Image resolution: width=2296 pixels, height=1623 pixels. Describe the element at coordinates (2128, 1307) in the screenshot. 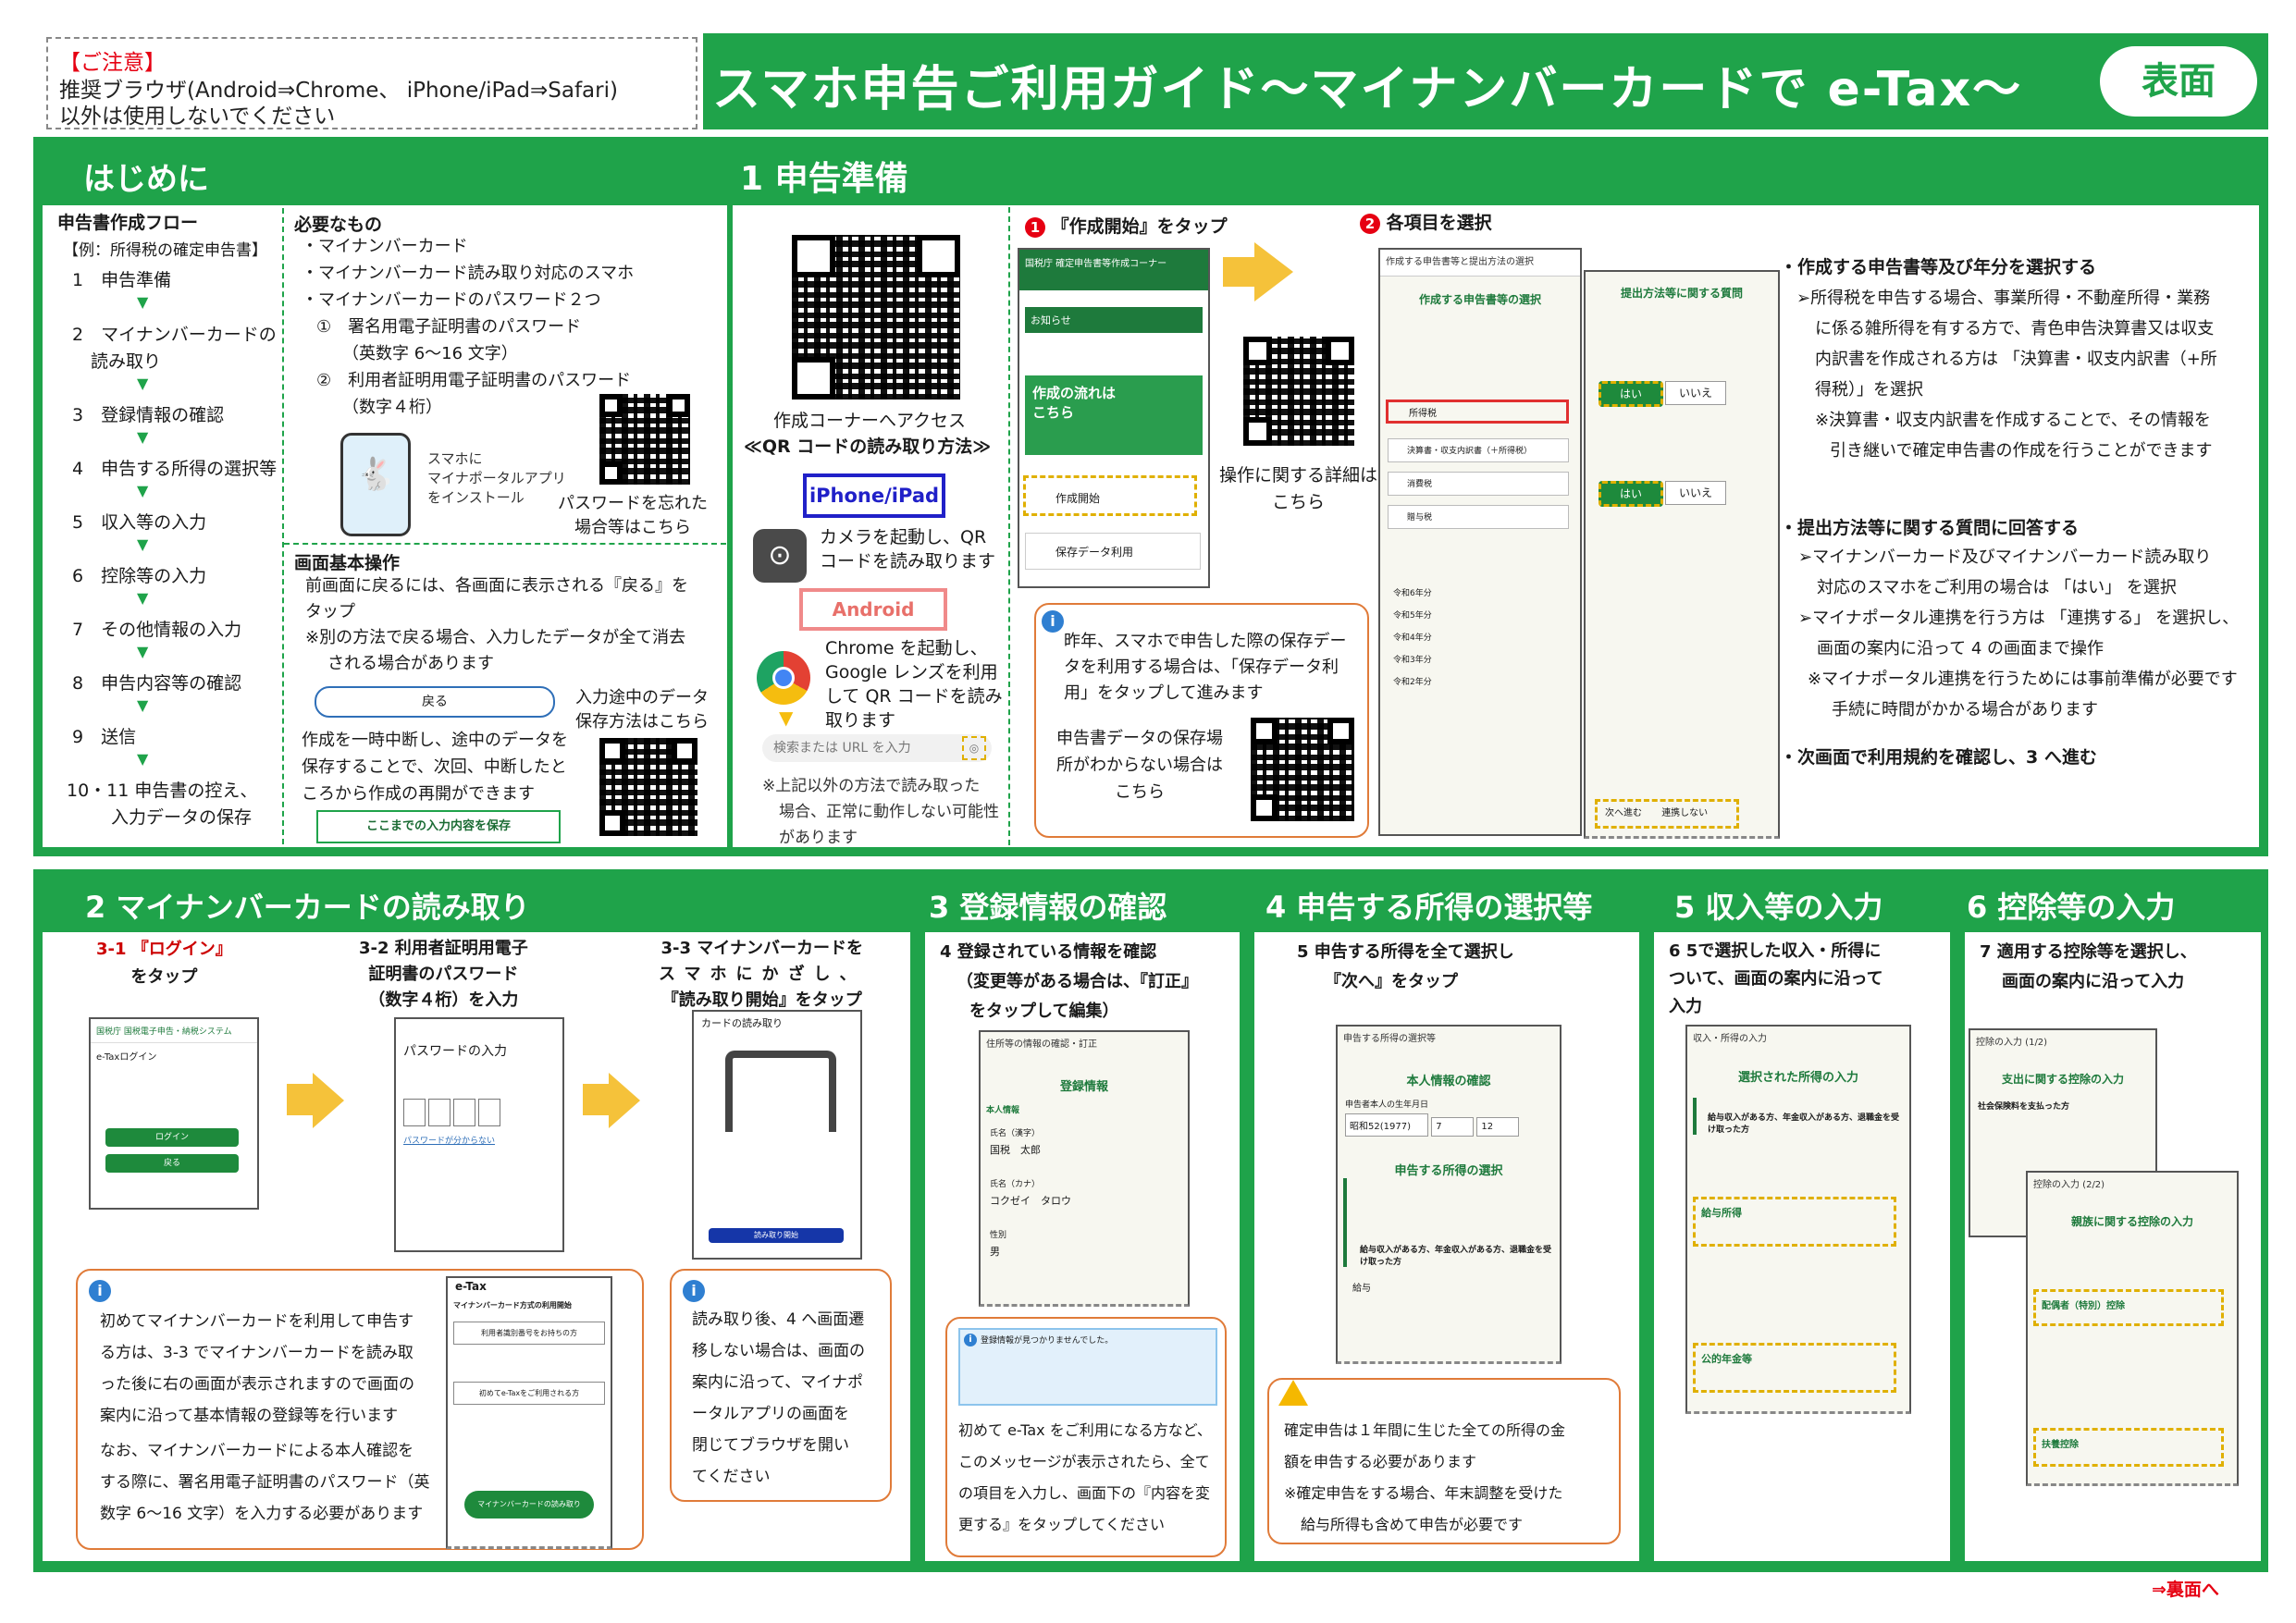

I see `spouse-deduction-item: 配偶者（特別）控除` at that location.